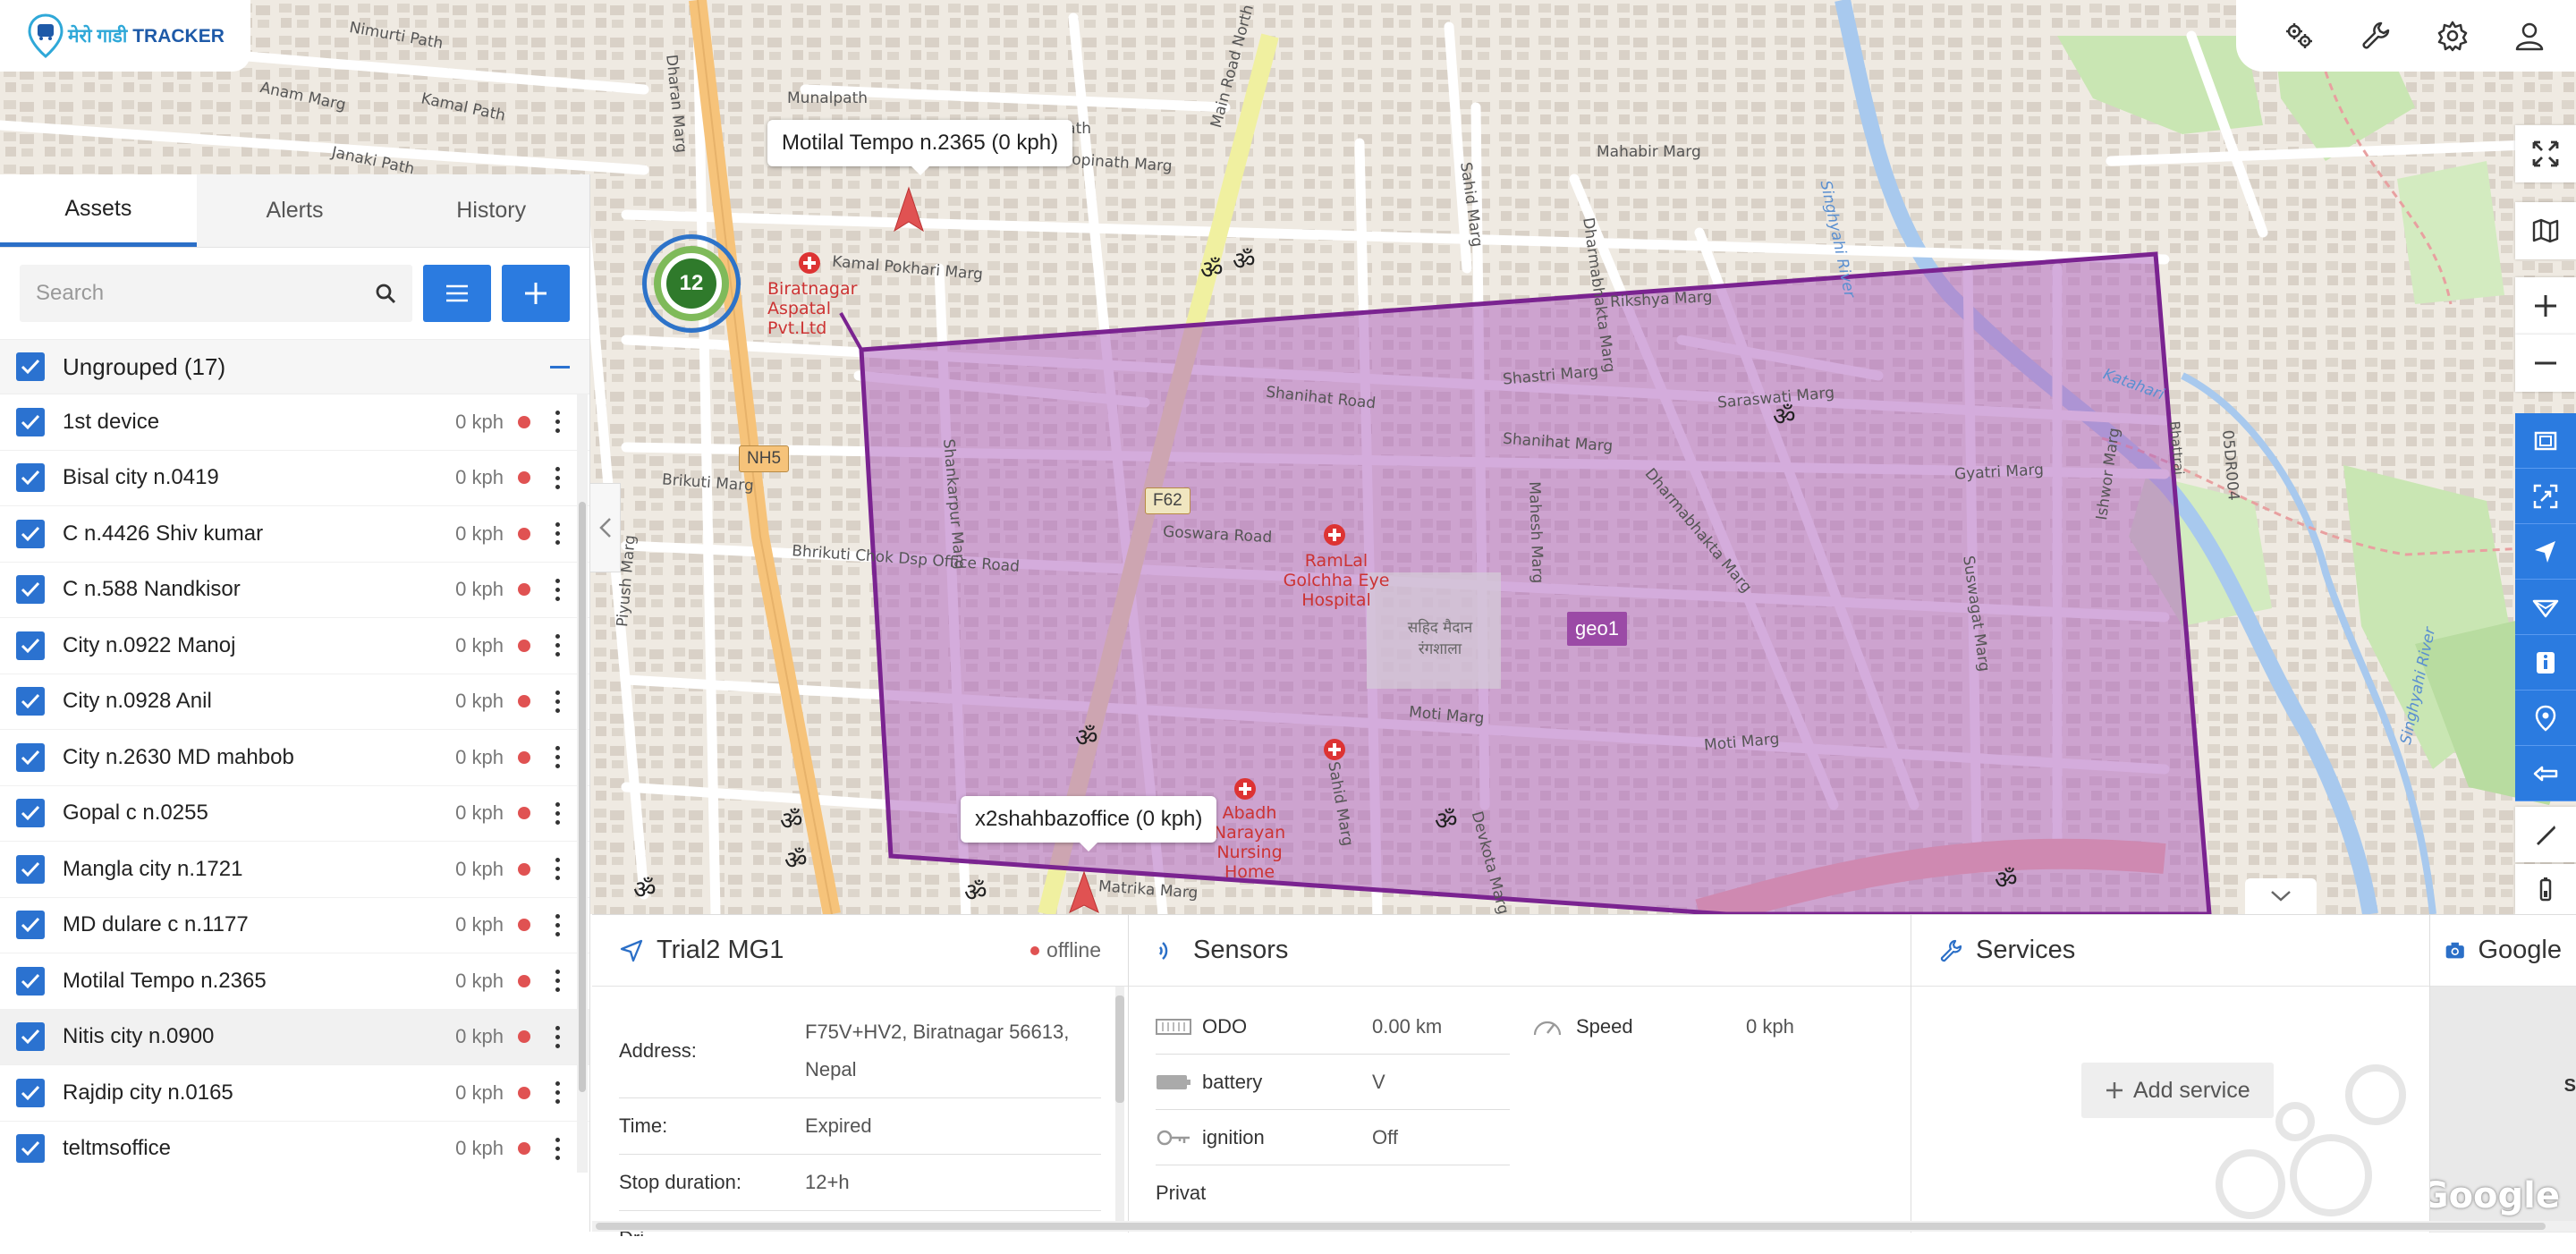 This screenshot has width=2576, height=1254. I want to click on tool-navigate, so click(2545, 552).